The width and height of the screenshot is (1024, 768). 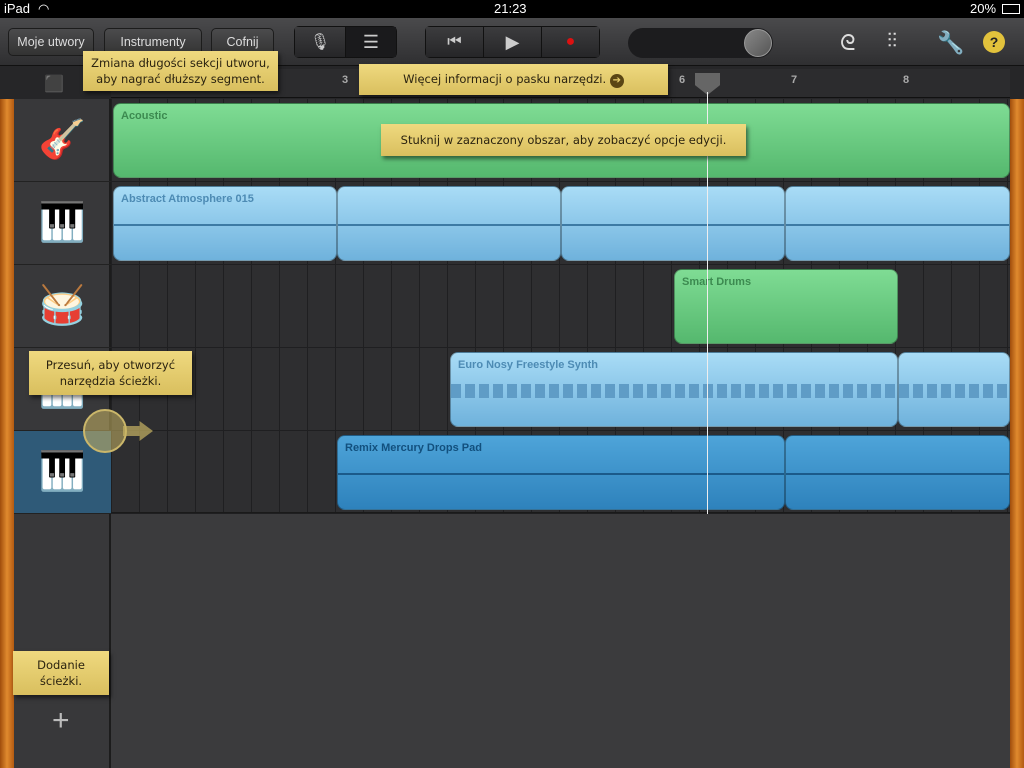 I want to click on tip-toolbar-info: Więcej informacji o pasku narzędzi. ➔, so click(x=513, y=79).